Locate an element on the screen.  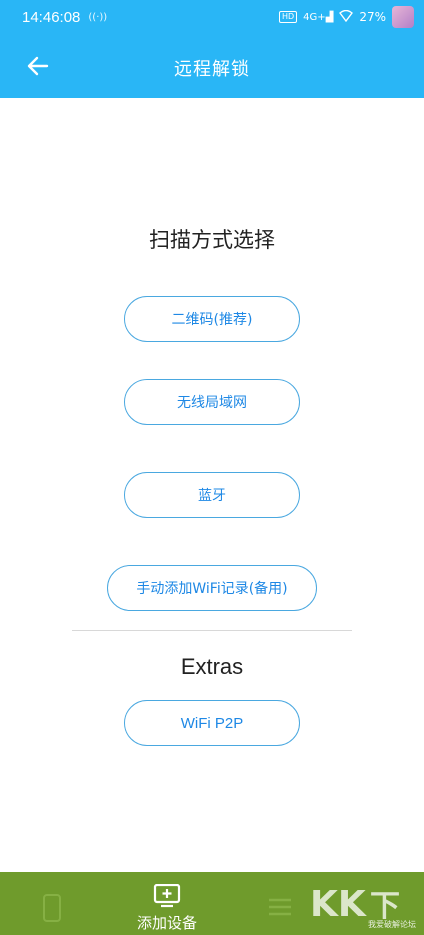
status-time: 14:46:08 is located at coordinates (51, 17).